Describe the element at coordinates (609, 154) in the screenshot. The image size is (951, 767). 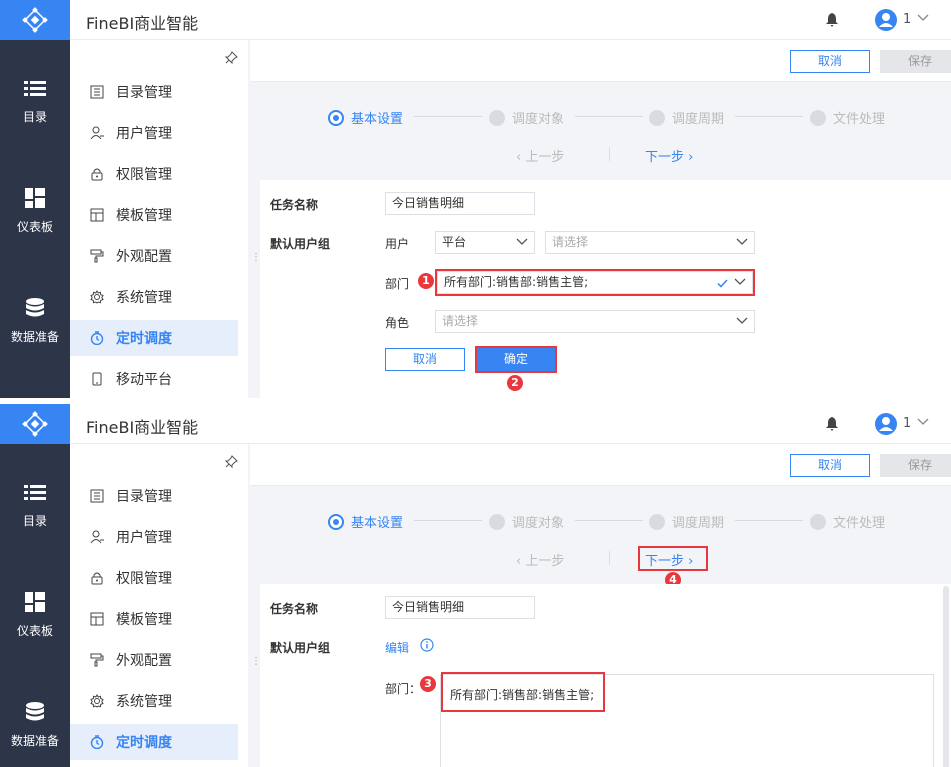
I see `nav-divider` at that location.